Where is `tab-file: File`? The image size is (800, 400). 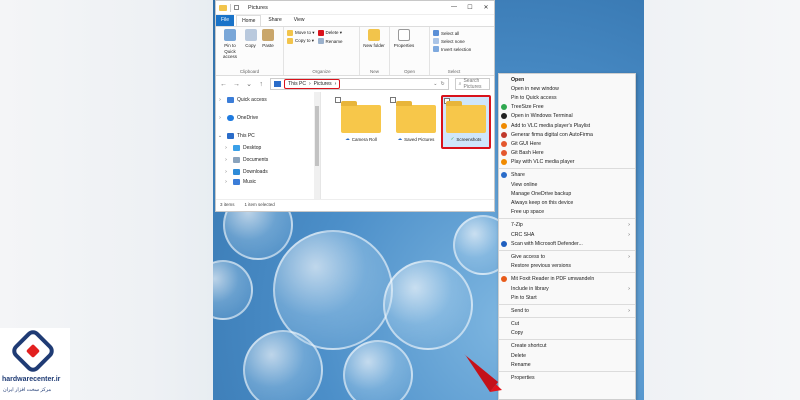 tab-file: File is located at coordinates (225, 20).